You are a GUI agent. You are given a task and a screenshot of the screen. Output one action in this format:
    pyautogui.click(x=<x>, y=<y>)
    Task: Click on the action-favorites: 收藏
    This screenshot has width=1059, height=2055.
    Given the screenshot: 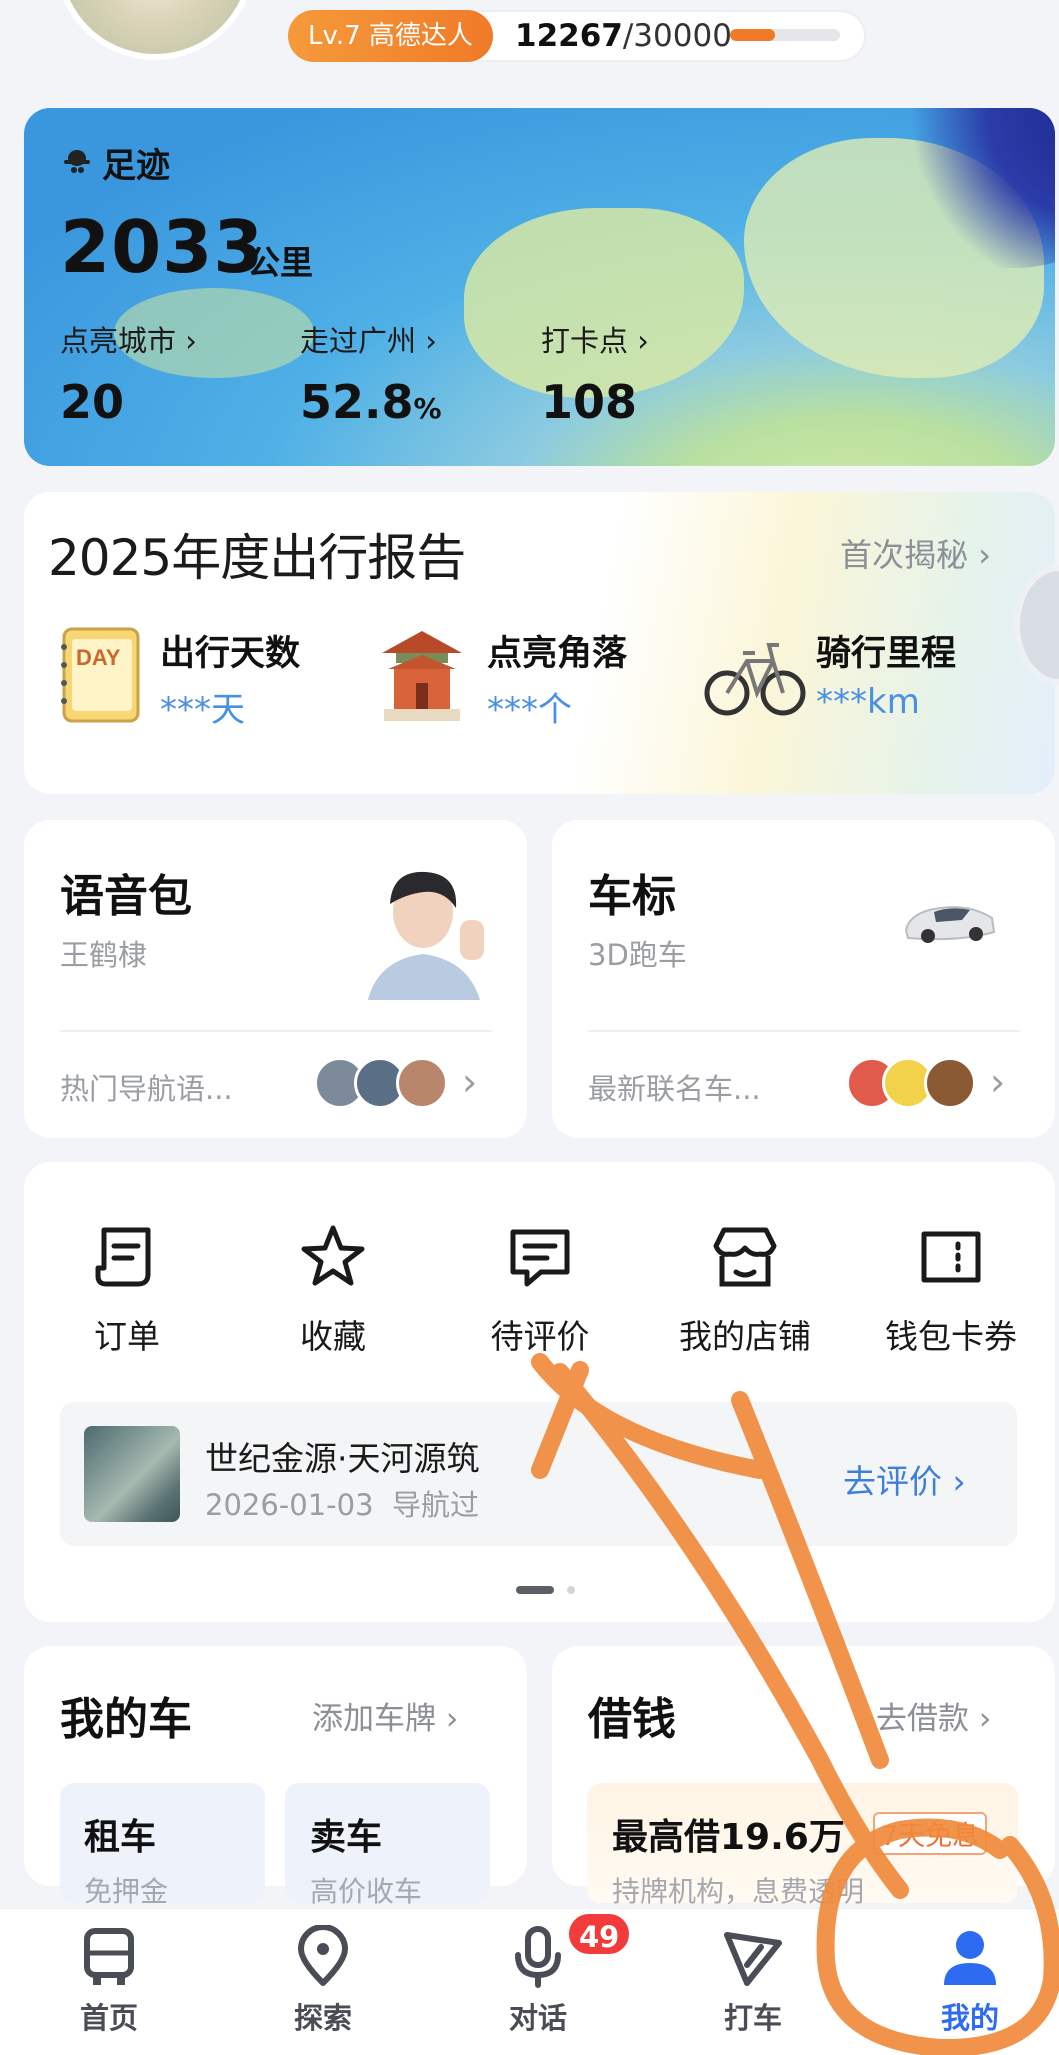 What is the action you would take?
    pyautogui.click(x=333, y=1334)
    